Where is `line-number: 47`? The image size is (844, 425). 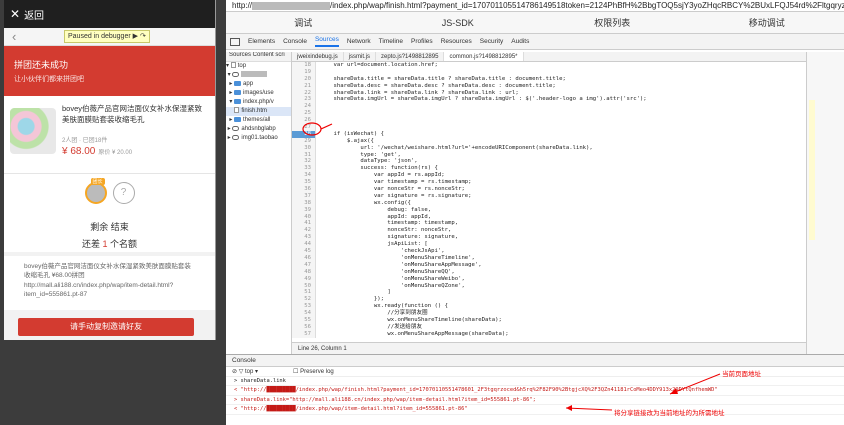
line-number: 47 is located at coordinates (304, 265).